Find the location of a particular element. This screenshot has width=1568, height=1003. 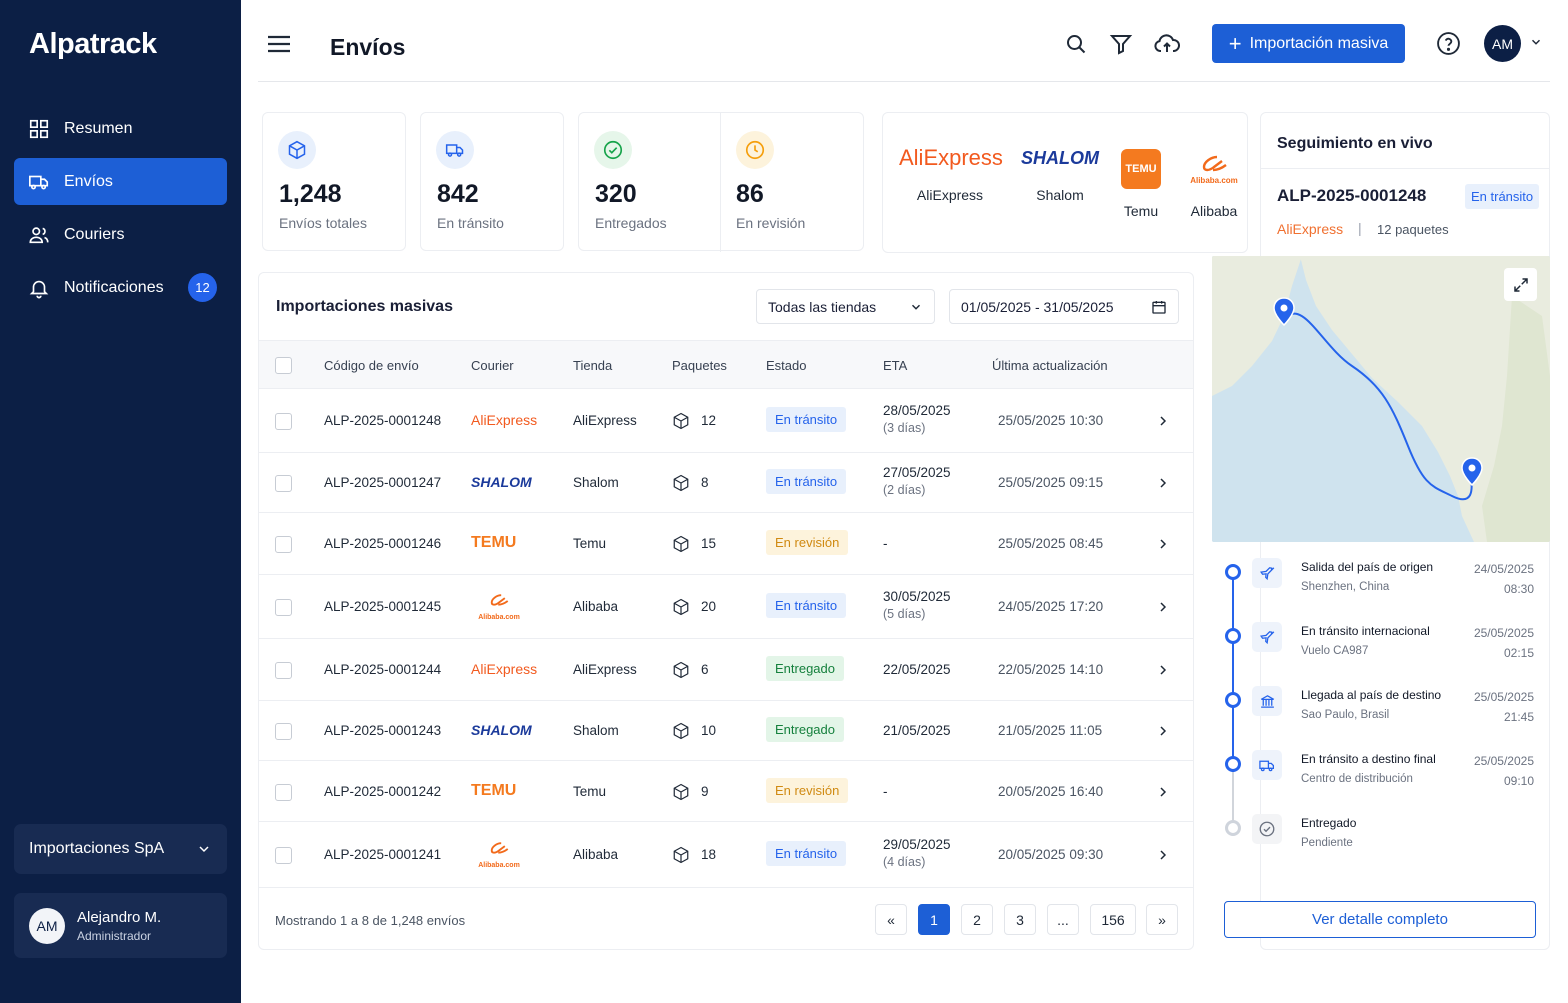

eta-date: 30/05/2025 is located at coordinates (917, 596).